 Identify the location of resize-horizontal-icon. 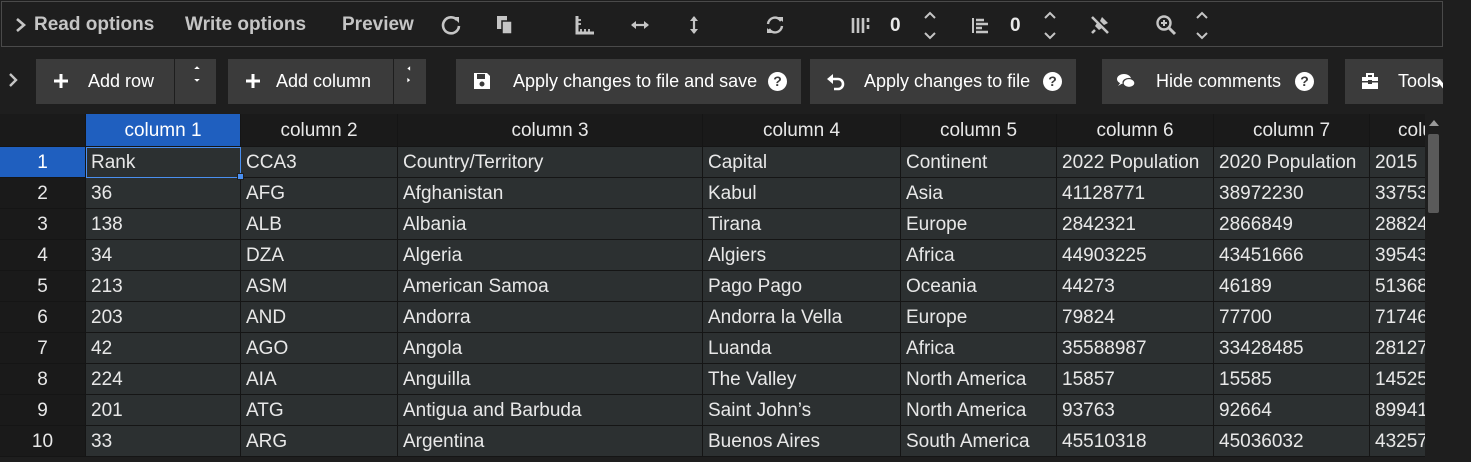
(640, 25).